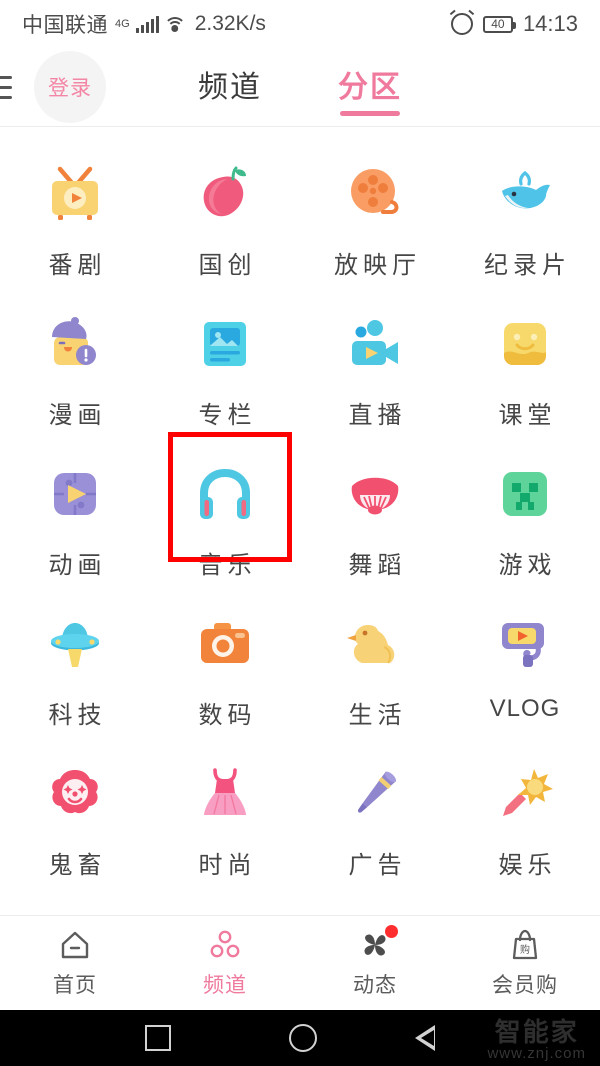 The height and width of the screenshot is (1066, 600). Describe the element at coordinates (77, 715) in the screenshot. I see `category-label: 科技` at that location.